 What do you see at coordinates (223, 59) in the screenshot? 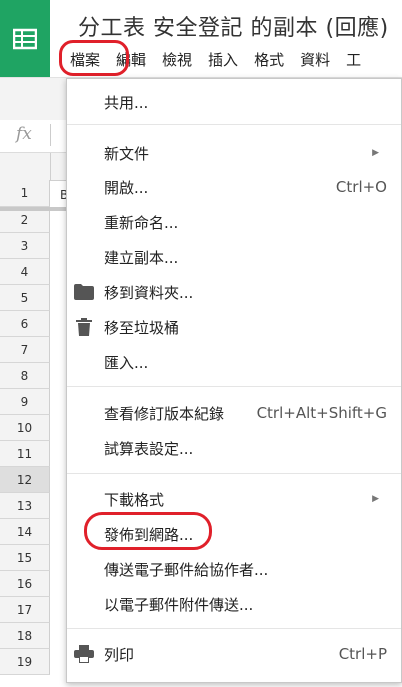
I see `menu-insert: 插入` at bounding box center [223, 59].